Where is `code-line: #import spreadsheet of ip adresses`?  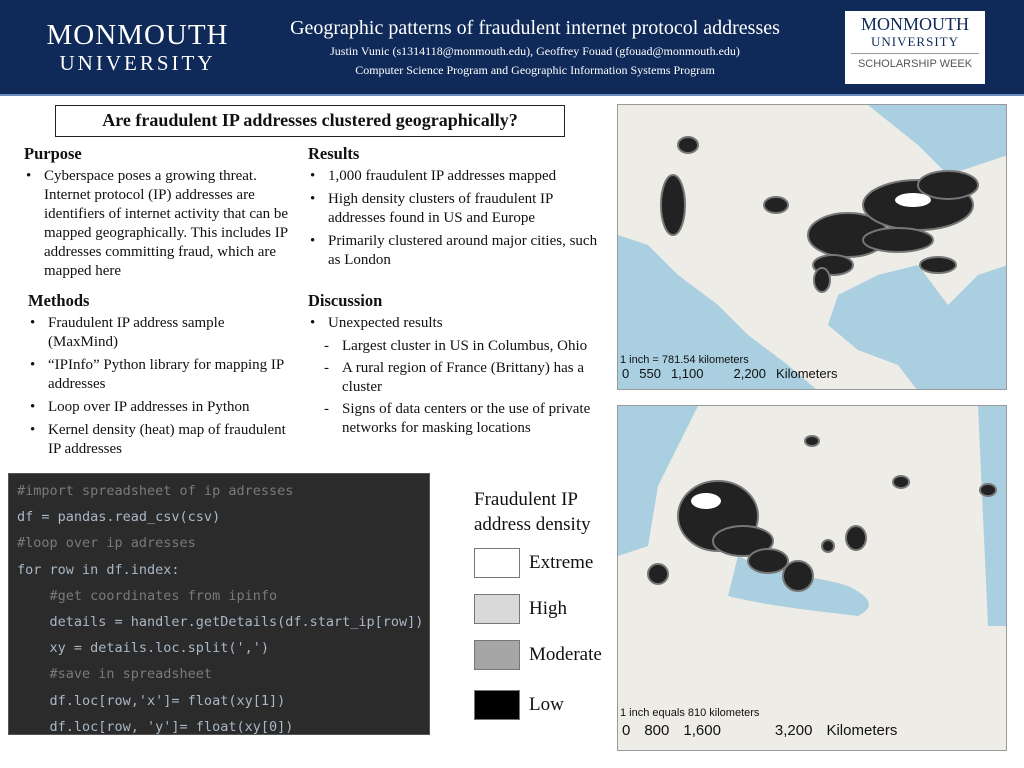 code-line: #import spreadsheet of ip adresses is located at coordinates (155, 491).